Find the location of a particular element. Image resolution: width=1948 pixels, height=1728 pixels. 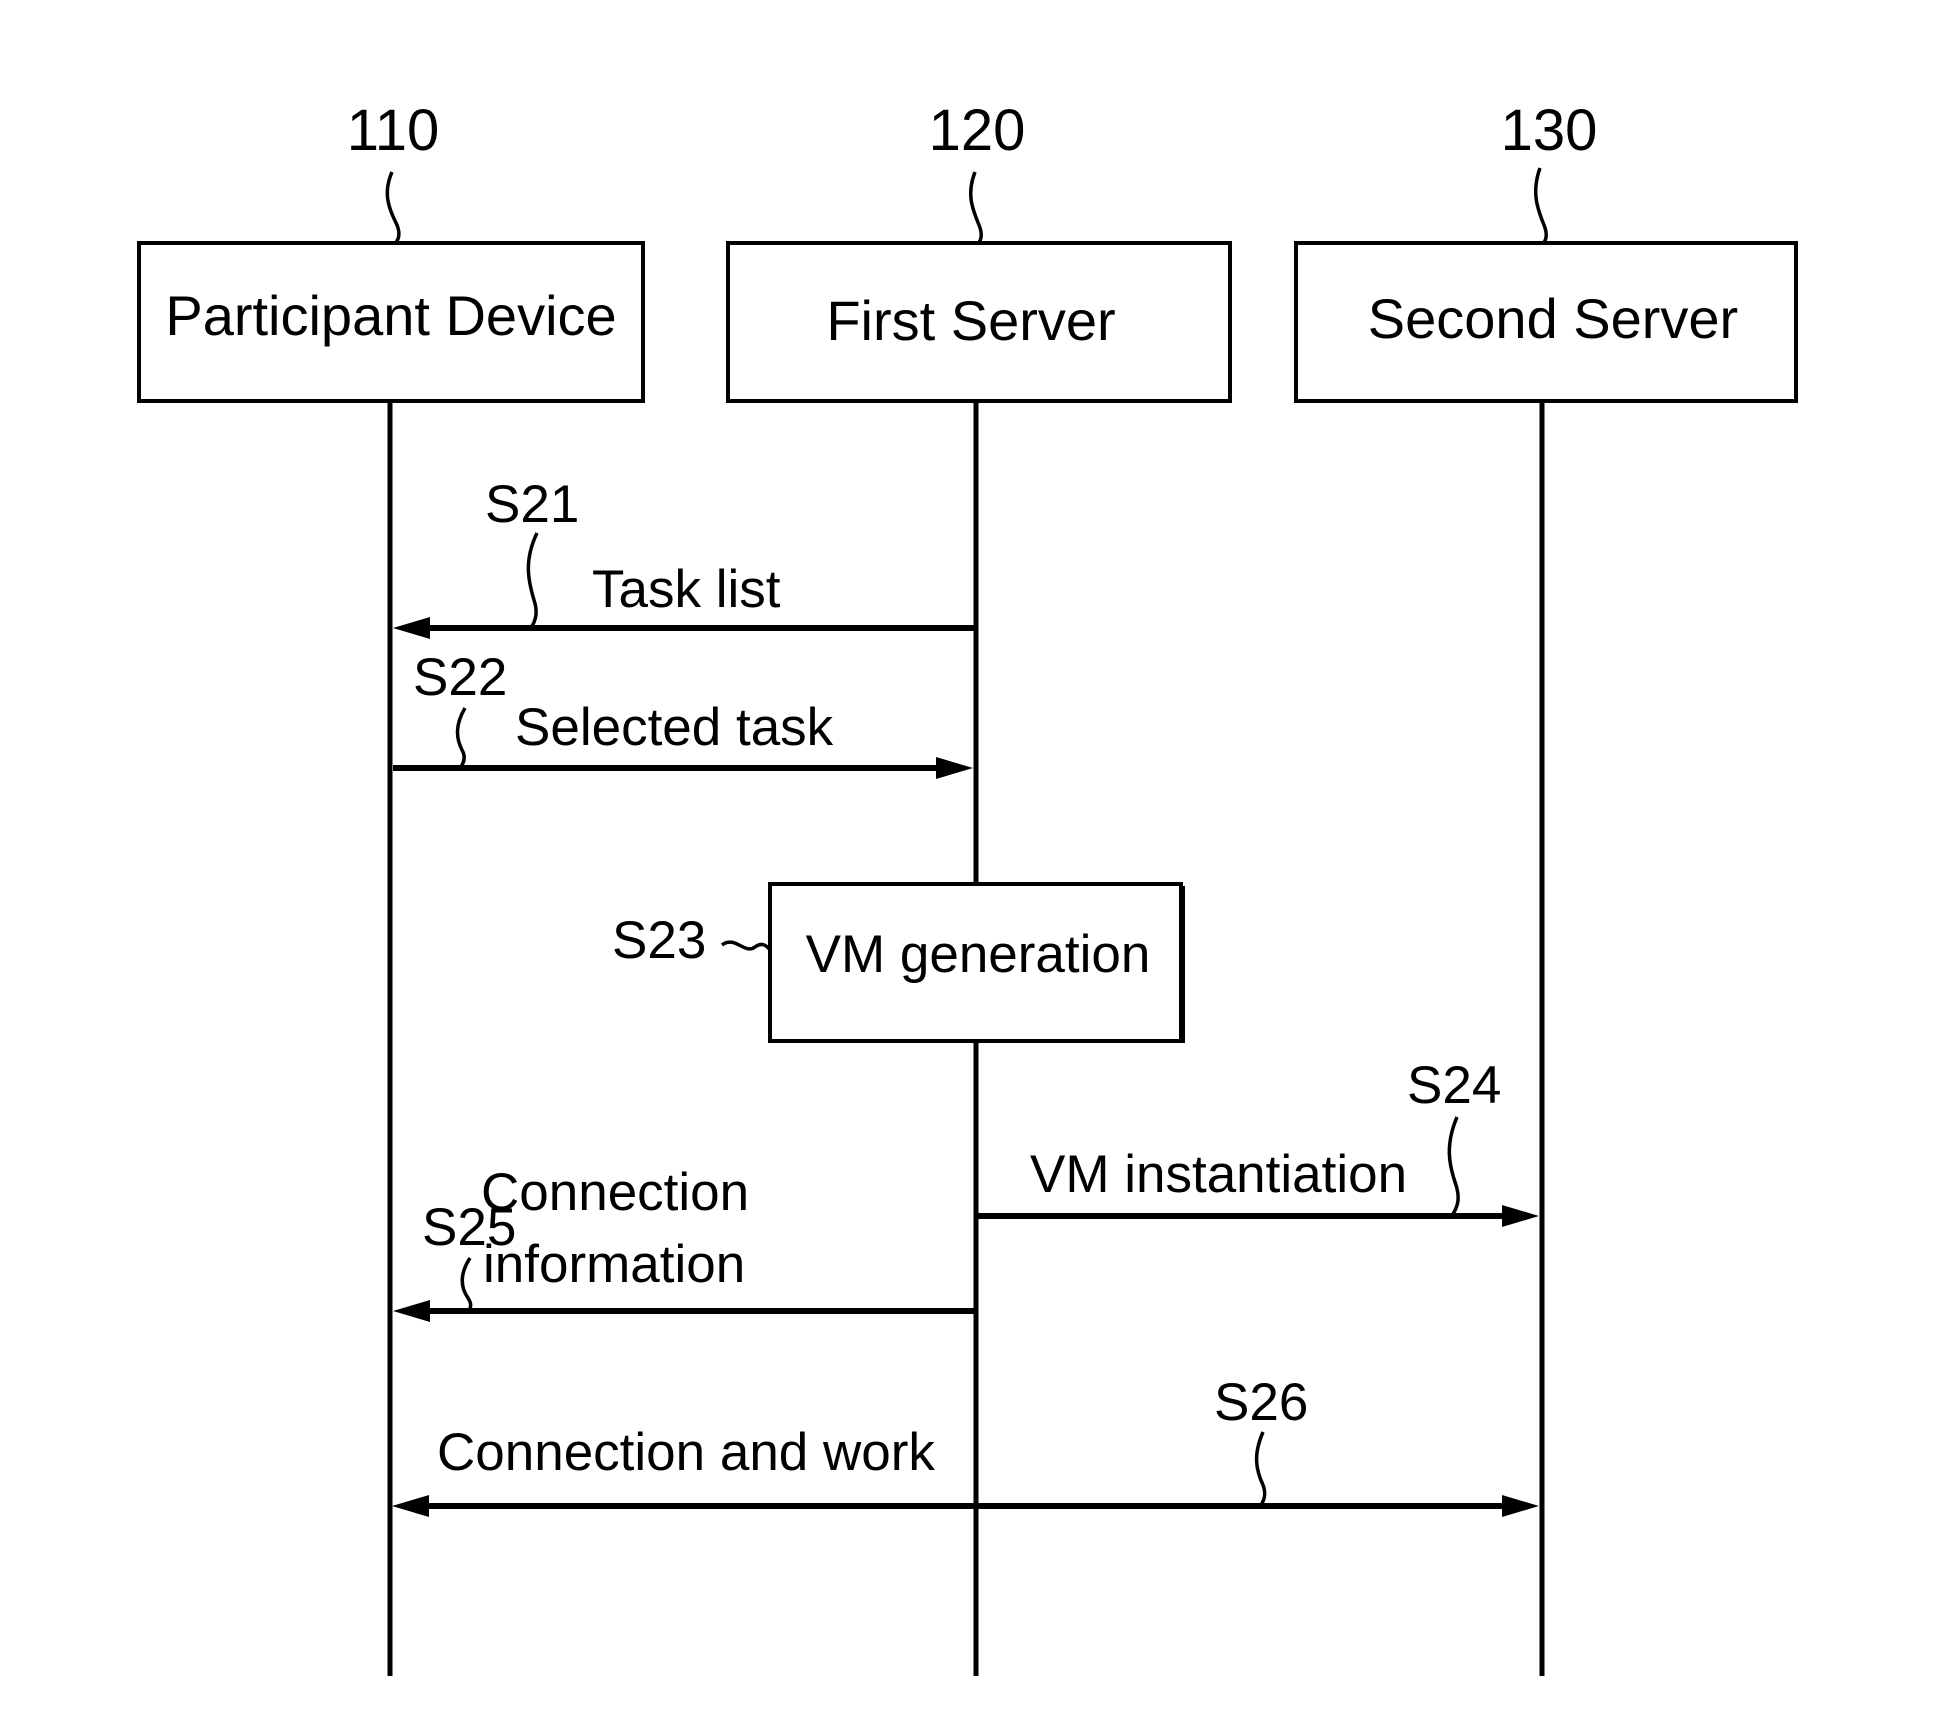

message-label-line-1: Connection is located at coordinates (615, 1192).